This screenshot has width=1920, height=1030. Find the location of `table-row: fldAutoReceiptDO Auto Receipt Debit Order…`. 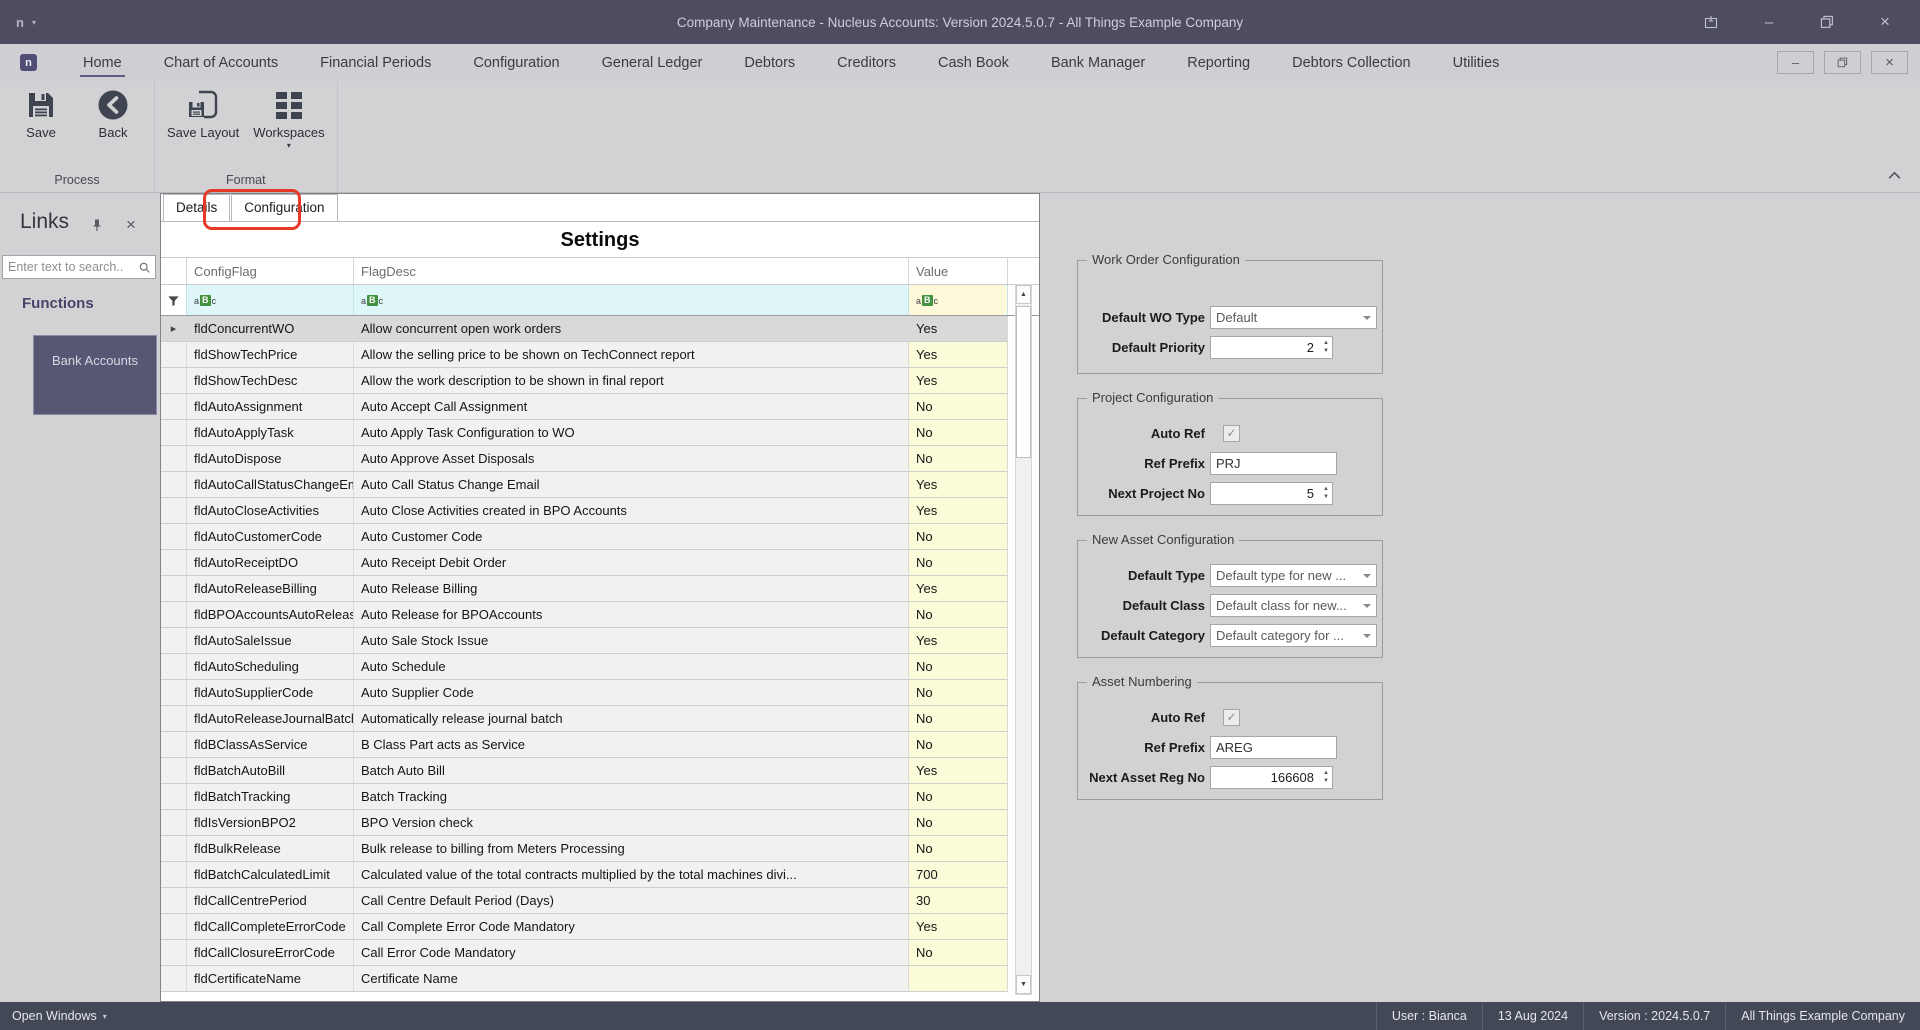

table-row: fldAutoReceiptDO Auto Receipt Debit Order… is located at coordinates (600, 563).